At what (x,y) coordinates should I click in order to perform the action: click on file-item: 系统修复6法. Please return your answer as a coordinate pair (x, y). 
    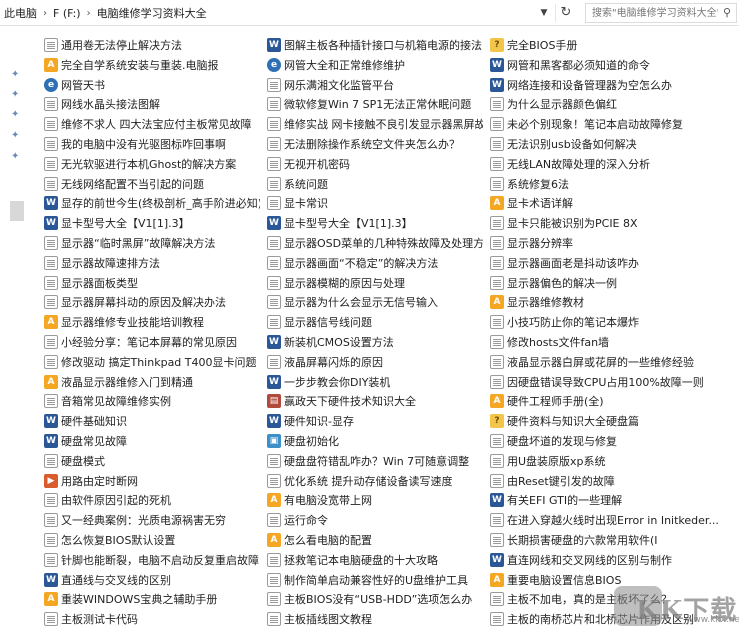
    Looking at the image, I should click on (614, 183).